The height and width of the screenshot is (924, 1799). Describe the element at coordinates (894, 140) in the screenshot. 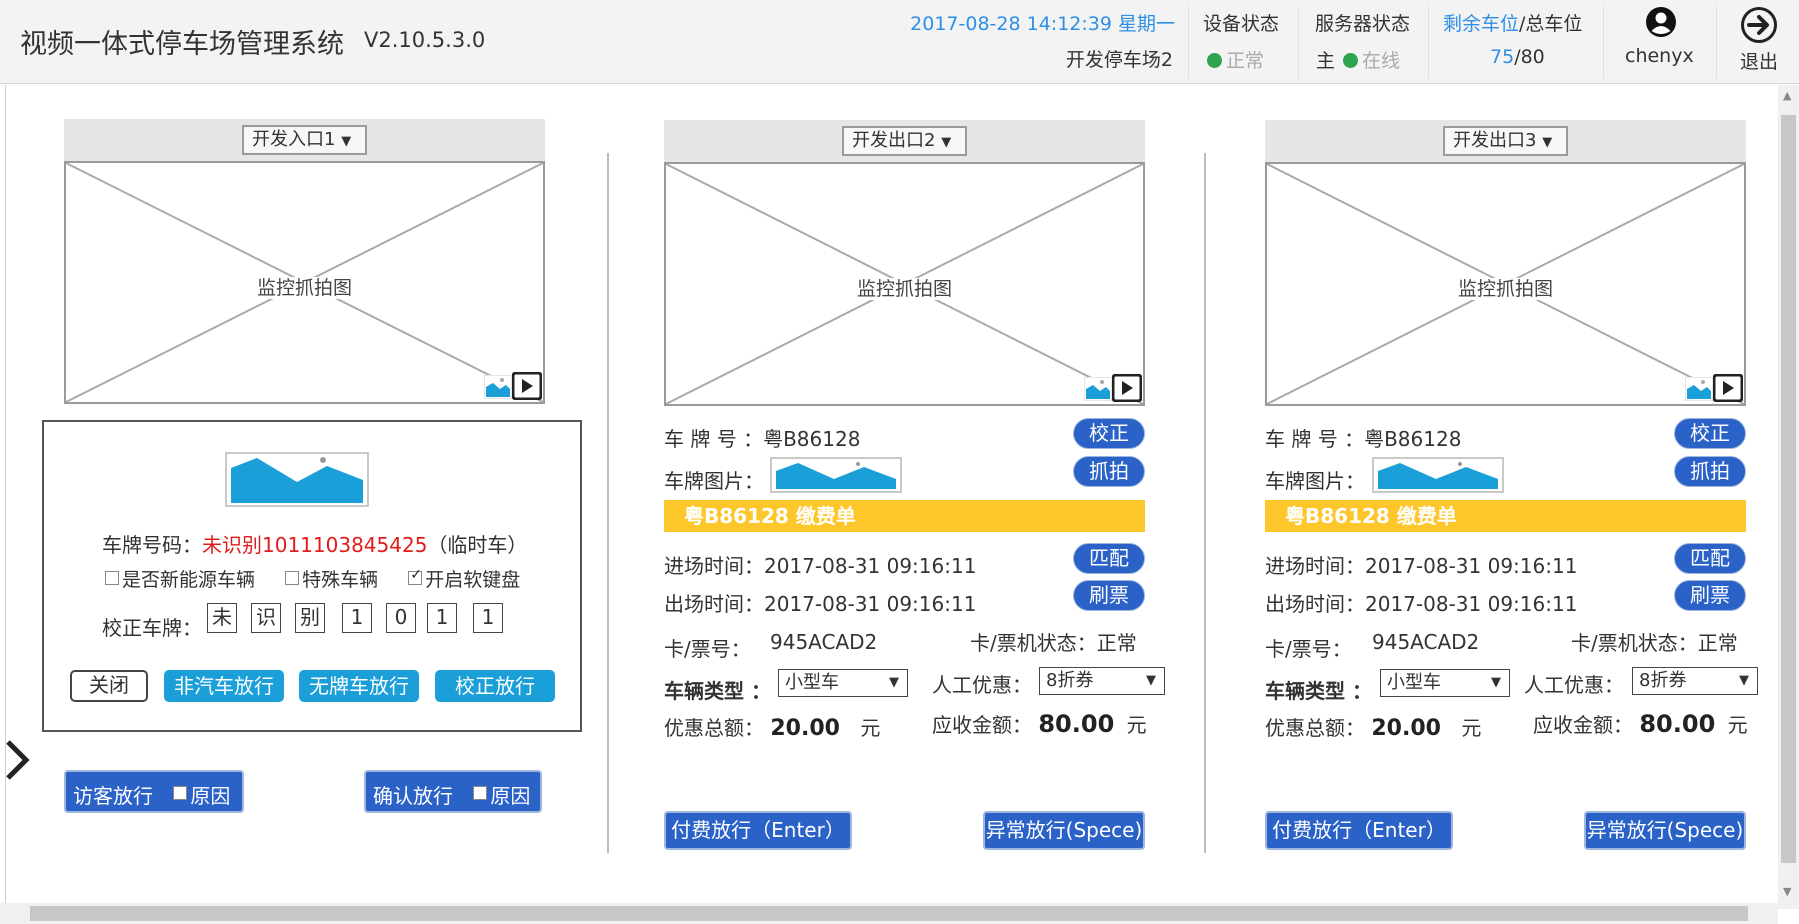

I see `exit-camera-name: 开发出口2` at that location.